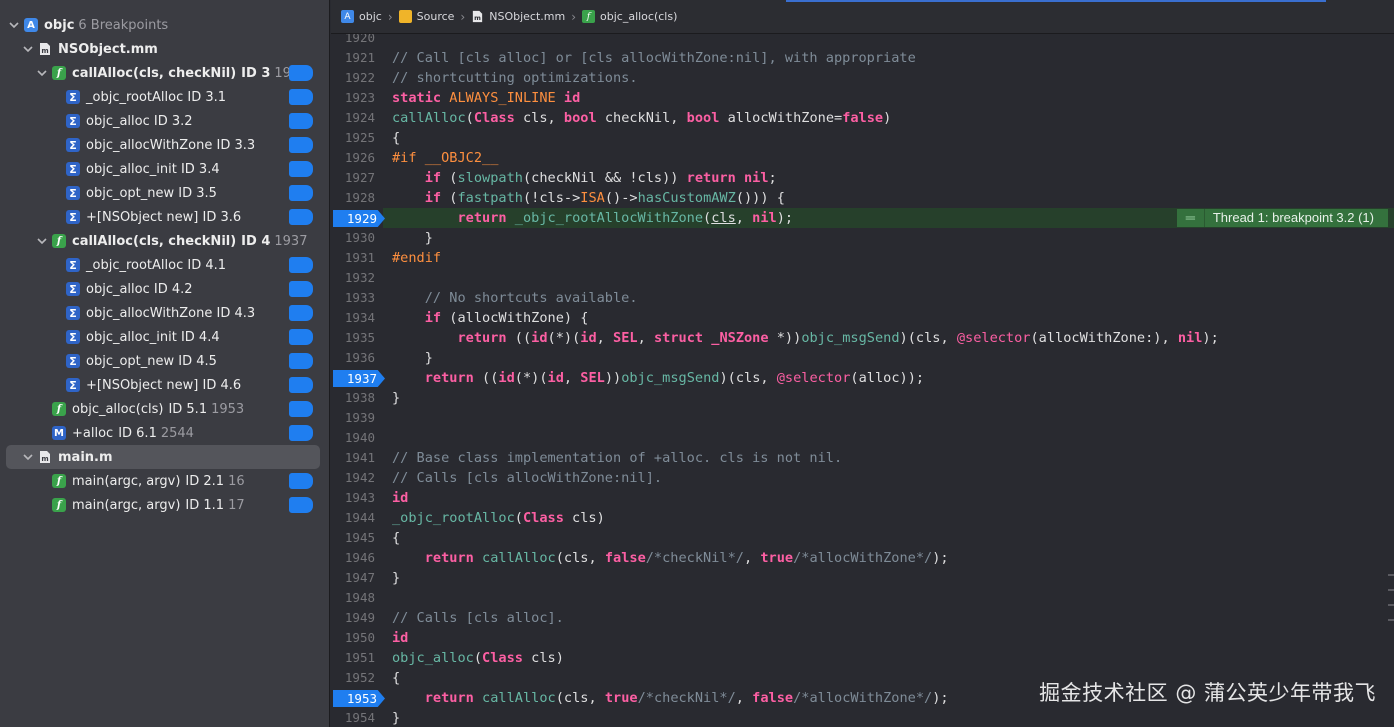 The width and height of the screenshot is (1394, 727). I want to click on code-line: 1934 if (allocWithZone) {, so click(862, 318).